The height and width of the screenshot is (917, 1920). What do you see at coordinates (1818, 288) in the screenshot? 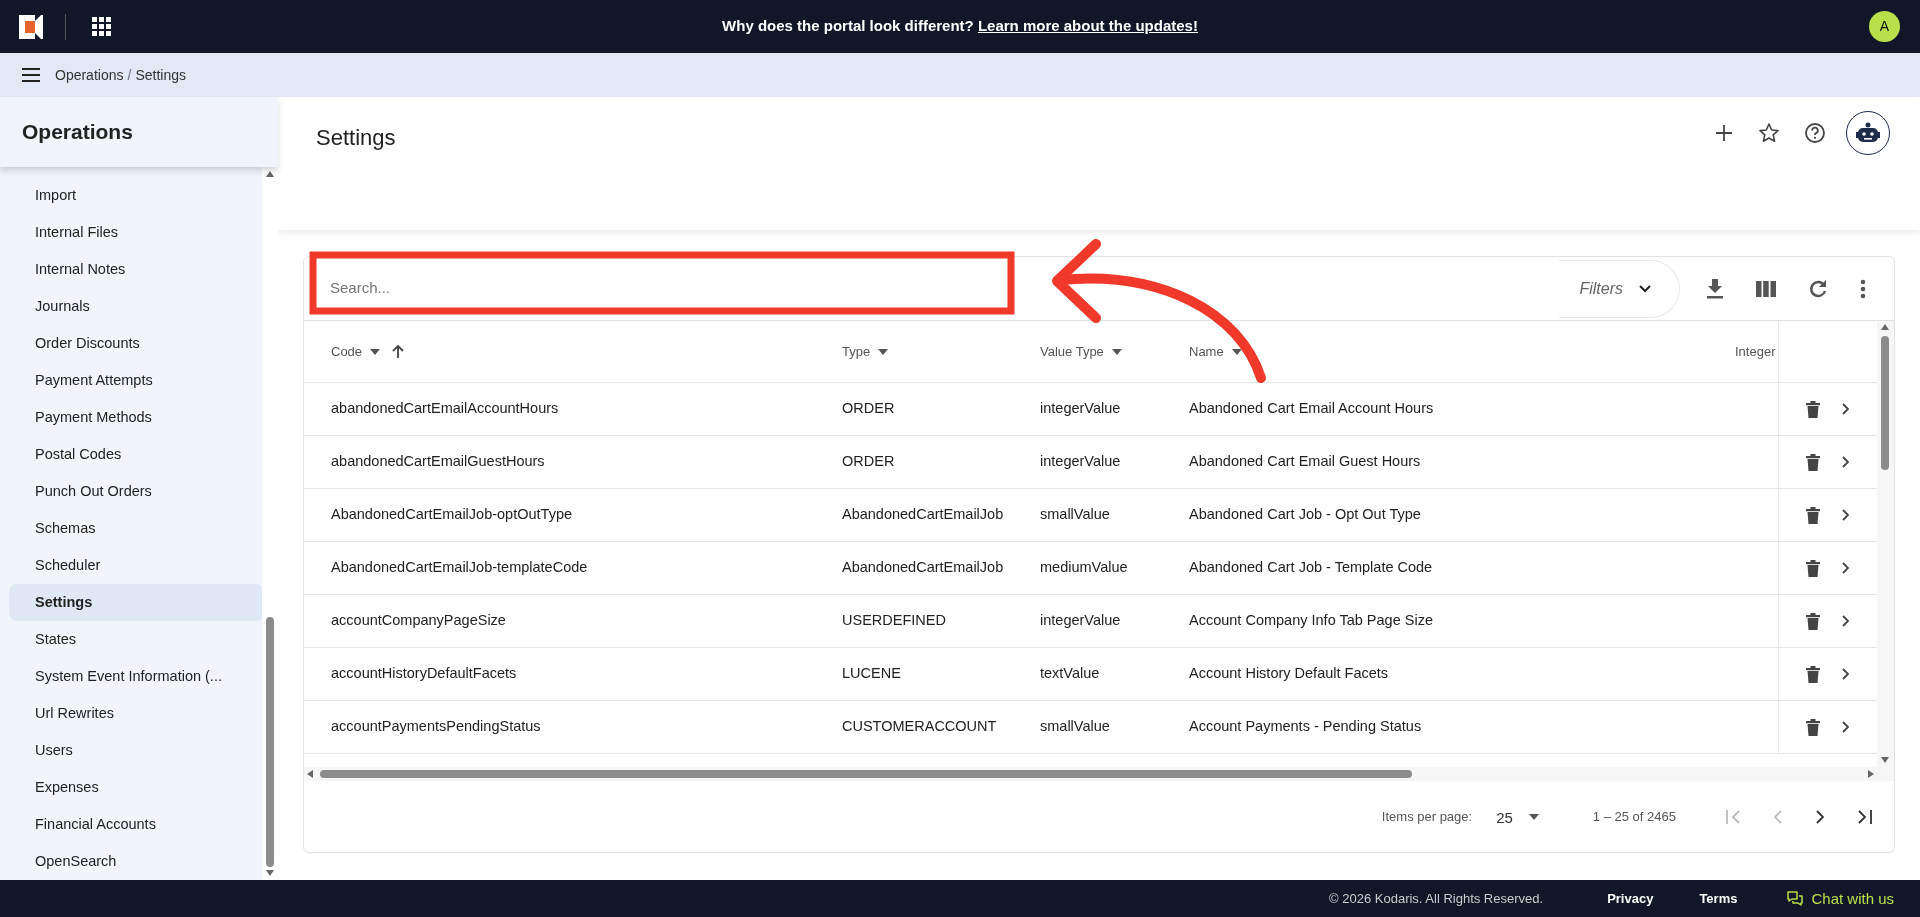
I see `refresh-icon` at bounding box center [1818, 288].